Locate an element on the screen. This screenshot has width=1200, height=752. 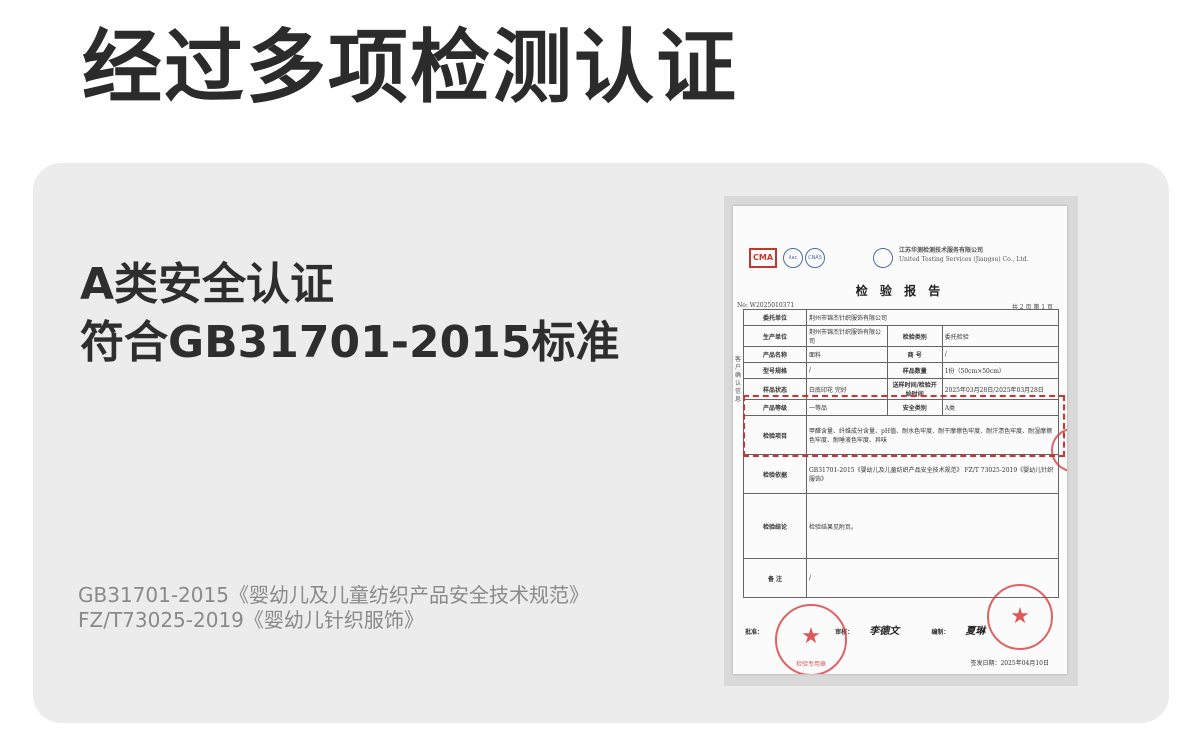
conclusion-value: 检验结果见附页。 is located at coordinates (932, 526).